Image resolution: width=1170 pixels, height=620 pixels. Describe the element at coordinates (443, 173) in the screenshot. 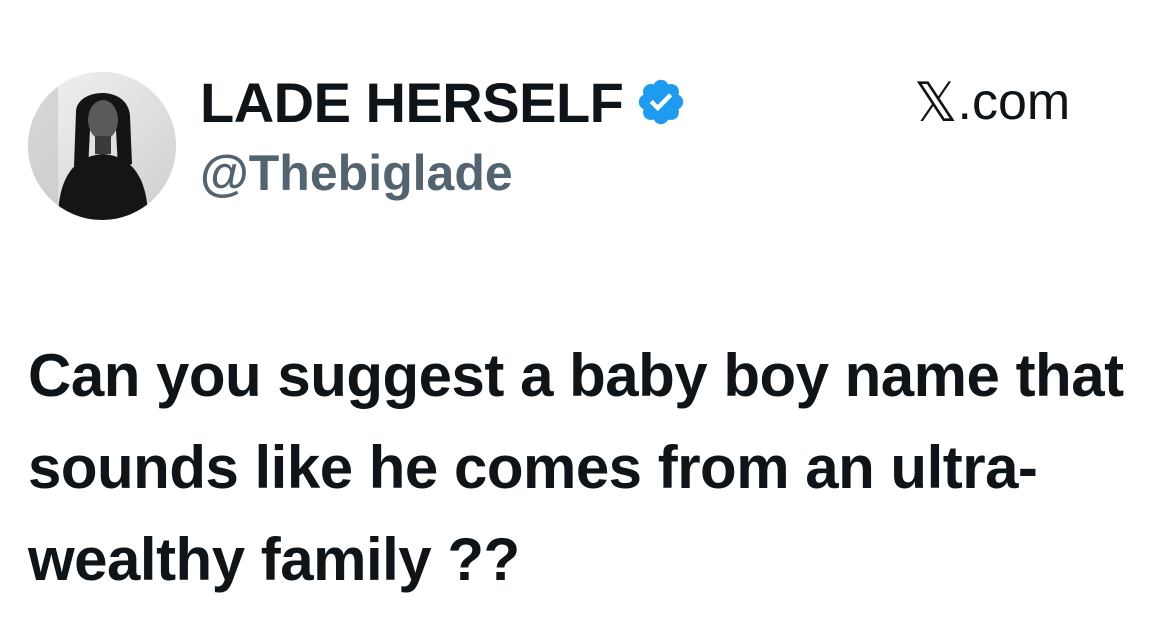

I see `author-handle: @Thebiglade` at that location.